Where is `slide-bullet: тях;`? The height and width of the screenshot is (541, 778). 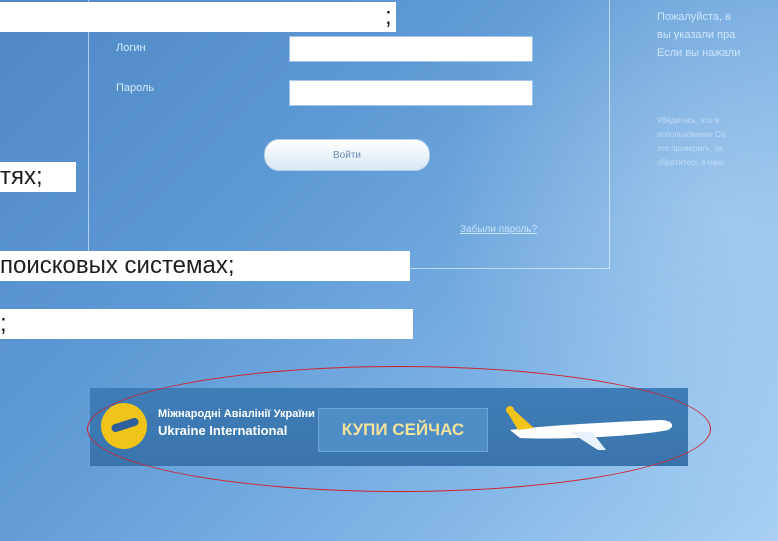 slide-bullet: тях; is located at coordinates (38, 177).